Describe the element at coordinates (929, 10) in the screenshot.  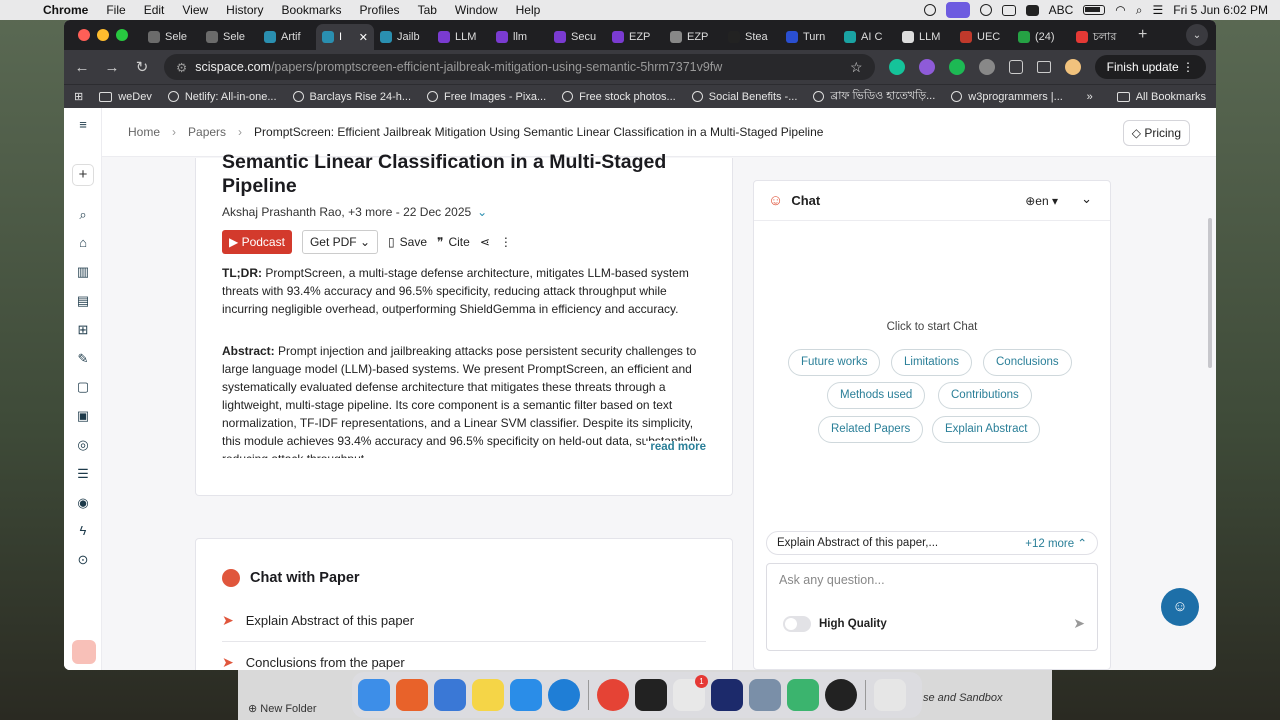
I see `record-icon` at that location.